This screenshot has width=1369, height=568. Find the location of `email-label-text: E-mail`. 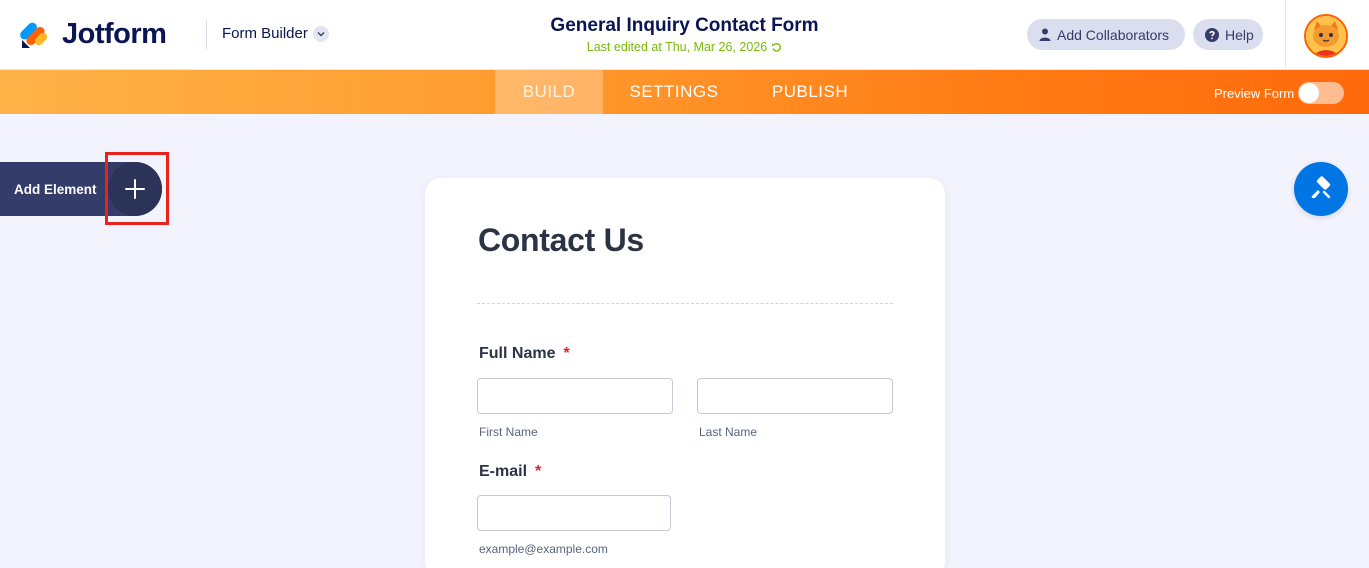

email-label-text: E-mail is located at coordinates (503, 471).